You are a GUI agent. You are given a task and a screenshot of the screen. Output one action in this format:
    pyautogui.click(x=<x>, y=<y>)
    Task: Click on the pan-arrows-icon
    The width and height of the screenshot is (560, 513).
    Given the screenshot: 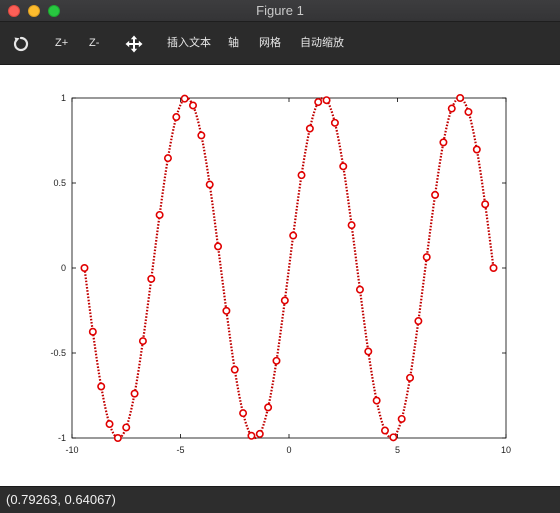 What is the action you would take?
    pyautogui.click(x=134, y=44)
    